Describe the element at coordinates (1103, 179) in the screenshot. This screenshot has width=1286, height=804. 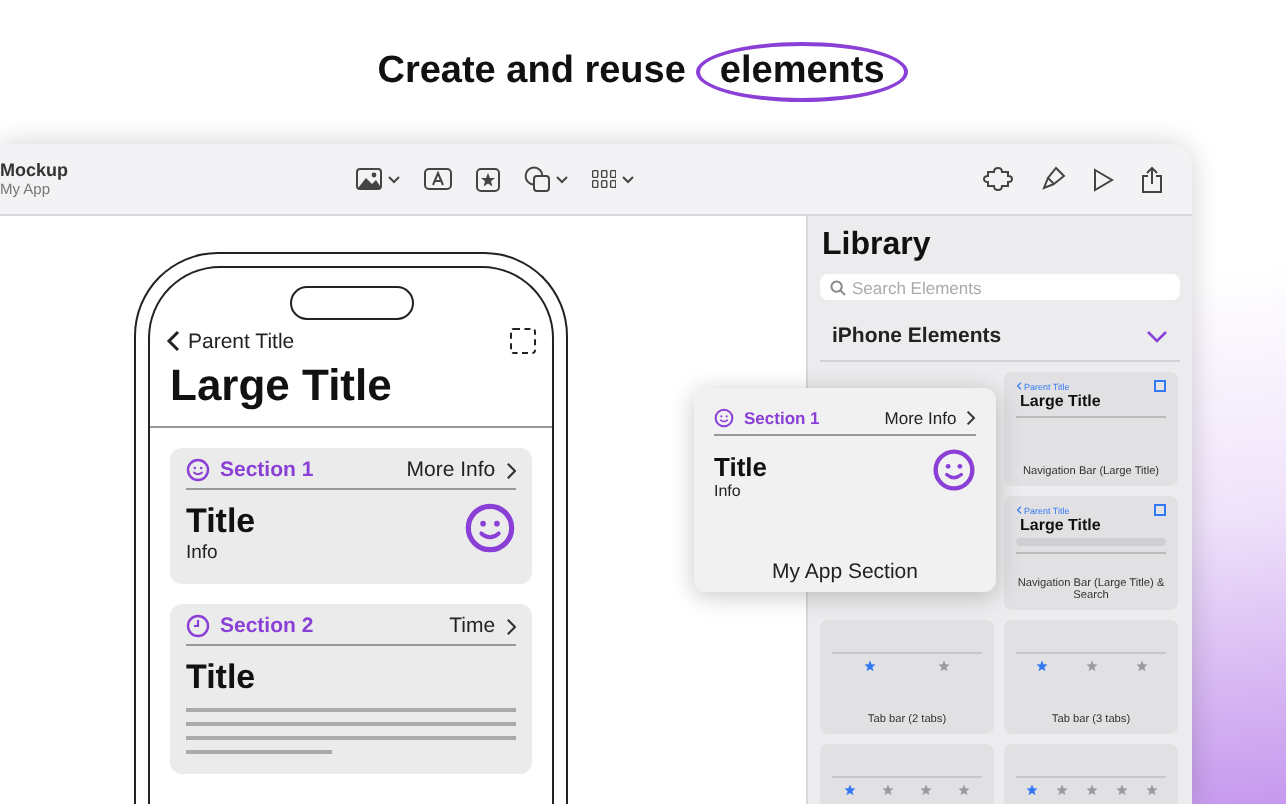
I see `play-icon` at that location.